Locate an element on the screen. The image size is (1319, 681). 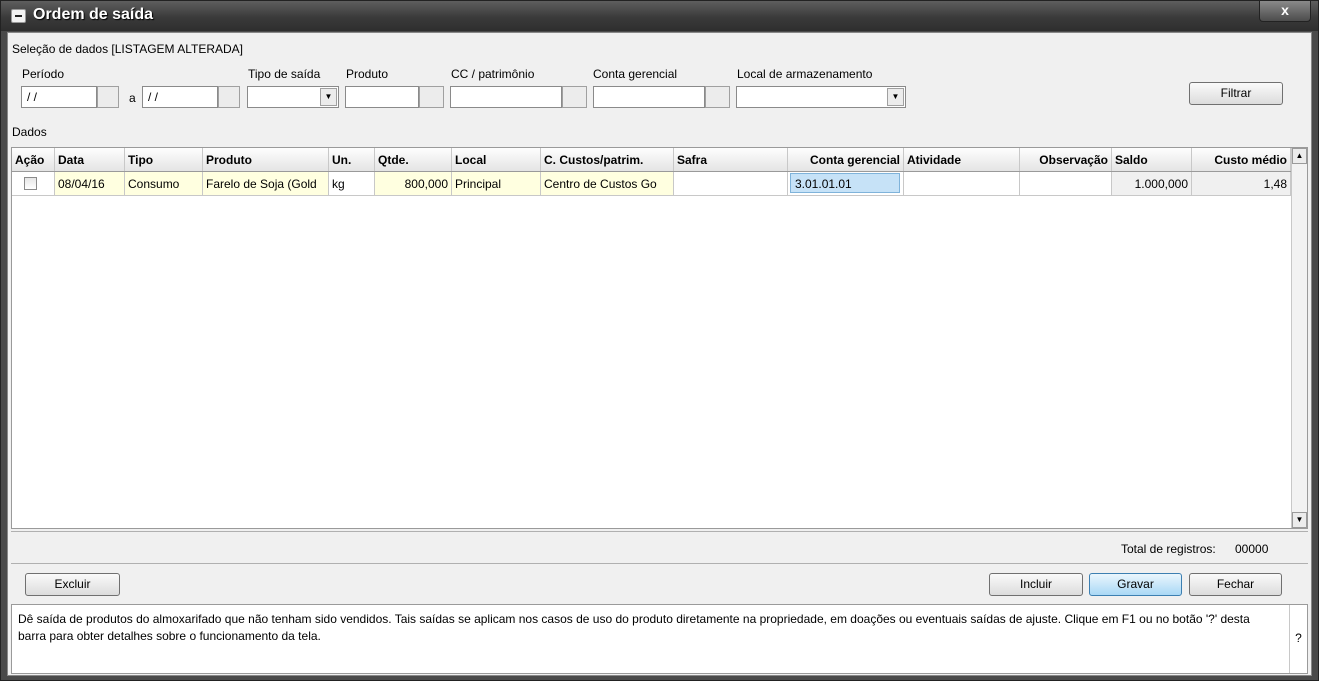
row-observacao-cell is located at coordinates (1066, 183).